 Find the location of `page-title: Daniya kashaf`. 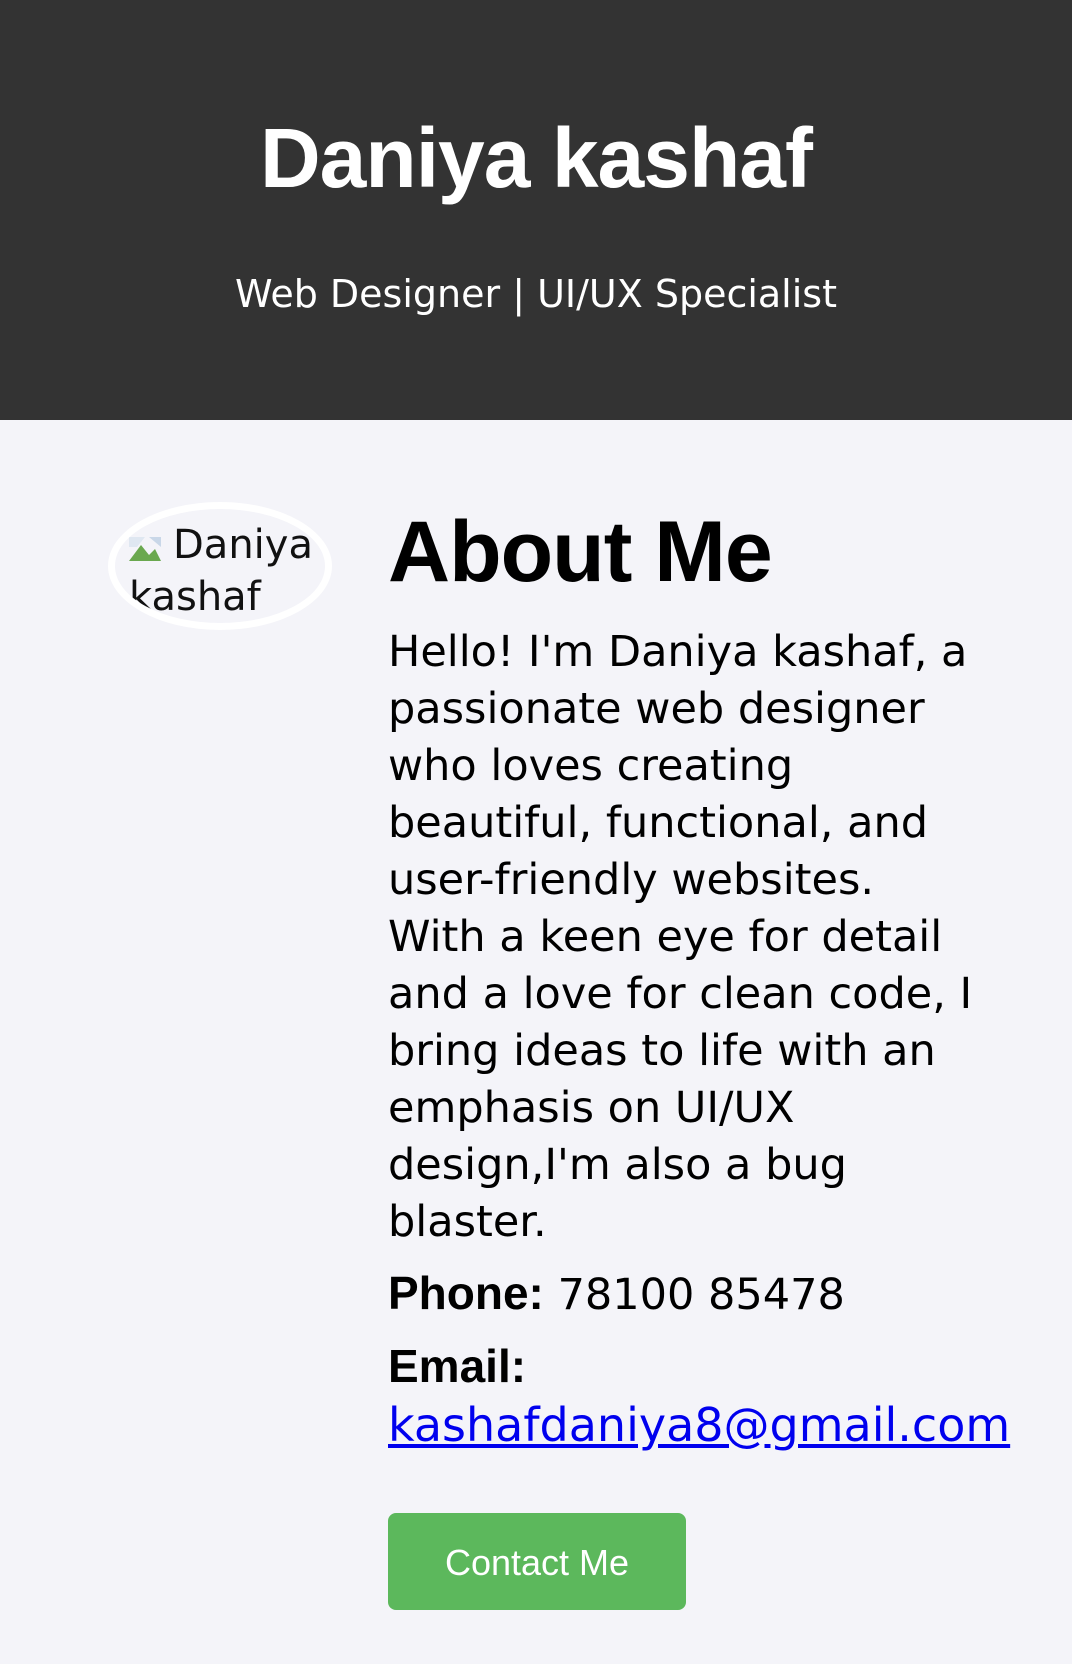

page-title: Daniya kashaf is located at coordinates (536, 158).